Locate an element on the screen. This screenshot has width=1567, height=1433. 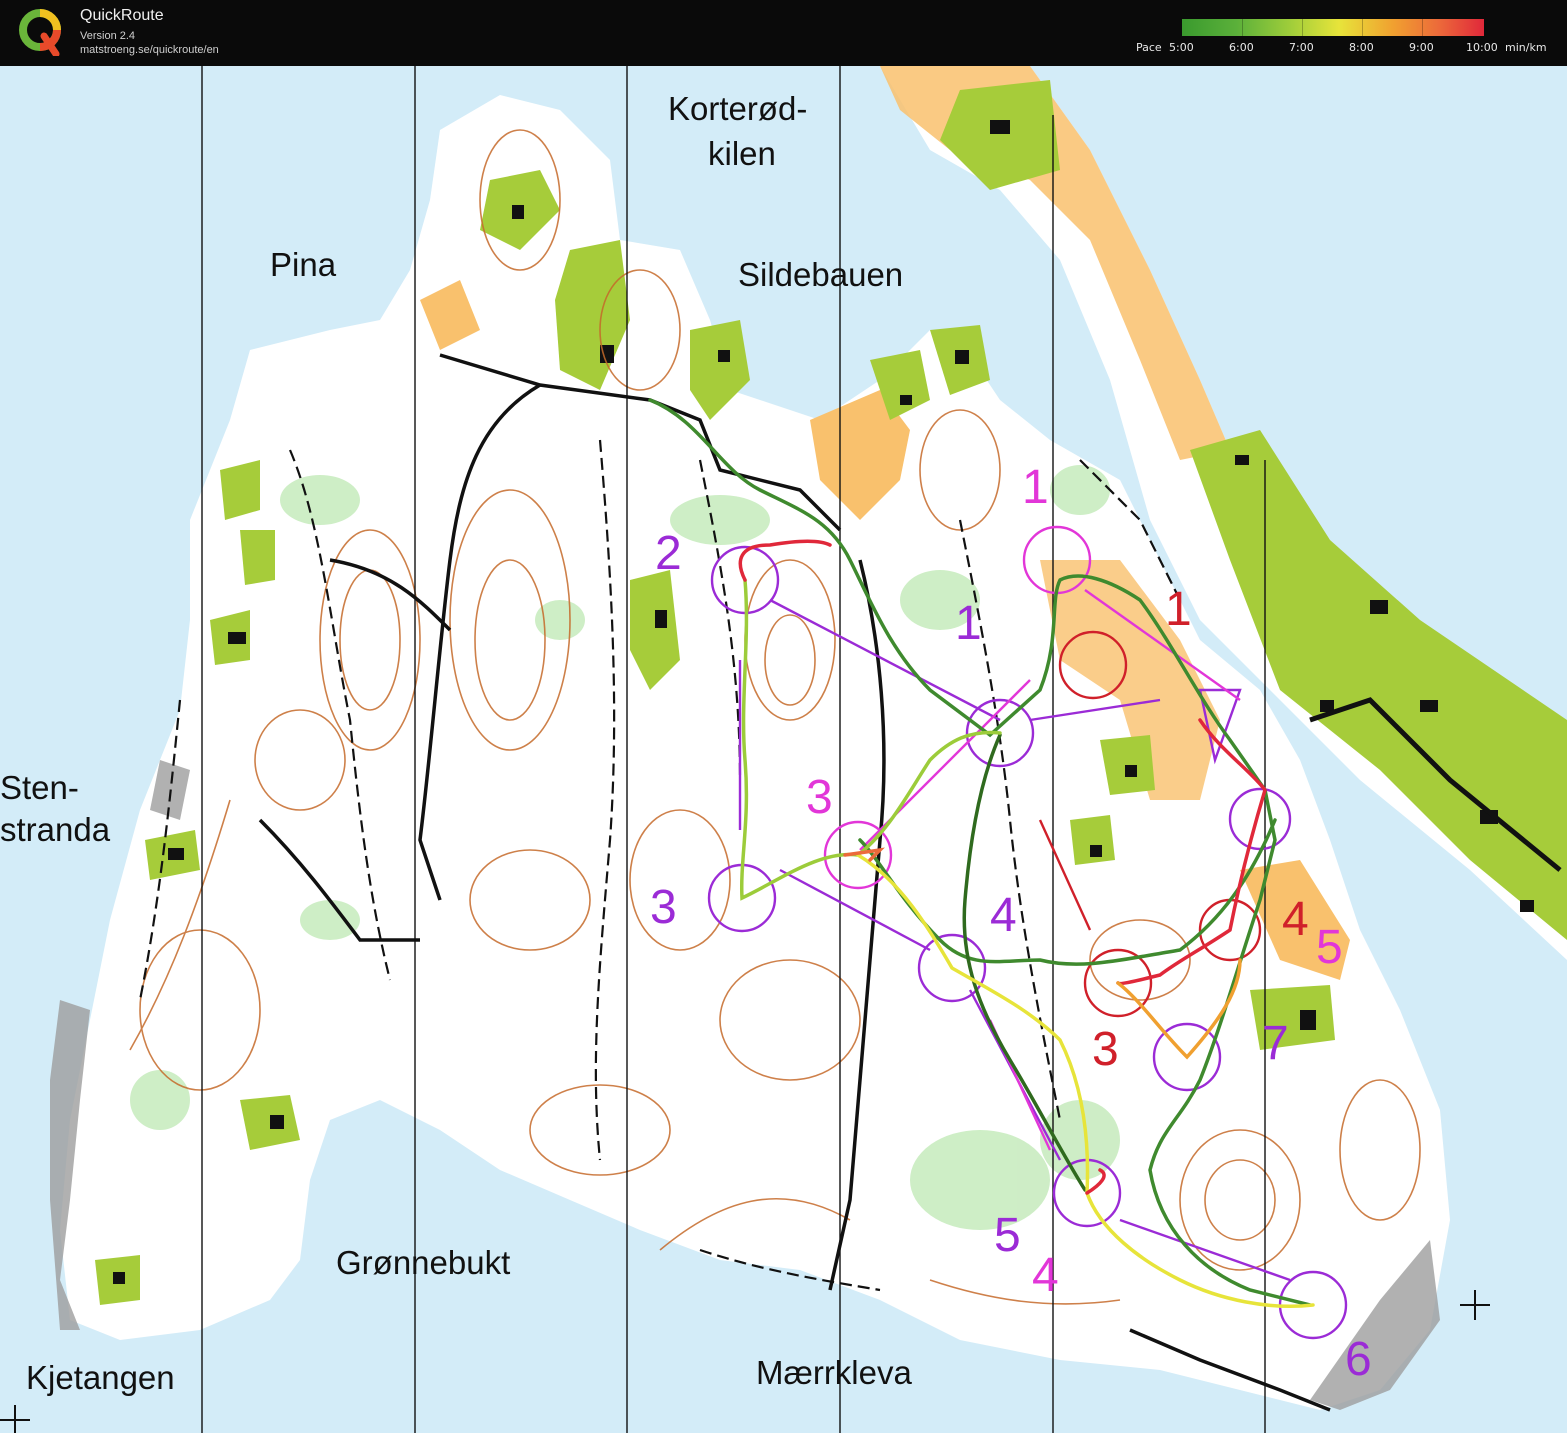
place-stranda: stranda is located at coordinates (55, 829).